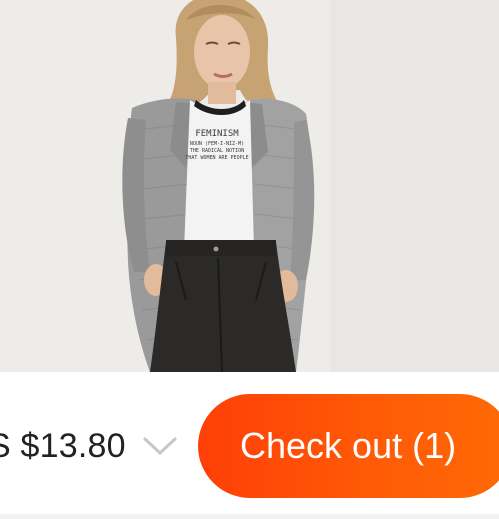 This screenshot has height=519, width=499. What do you see at coordinates (160, 446) in the screenshot?
I see `chevron-down-icon` at bounding box center [160, 446].